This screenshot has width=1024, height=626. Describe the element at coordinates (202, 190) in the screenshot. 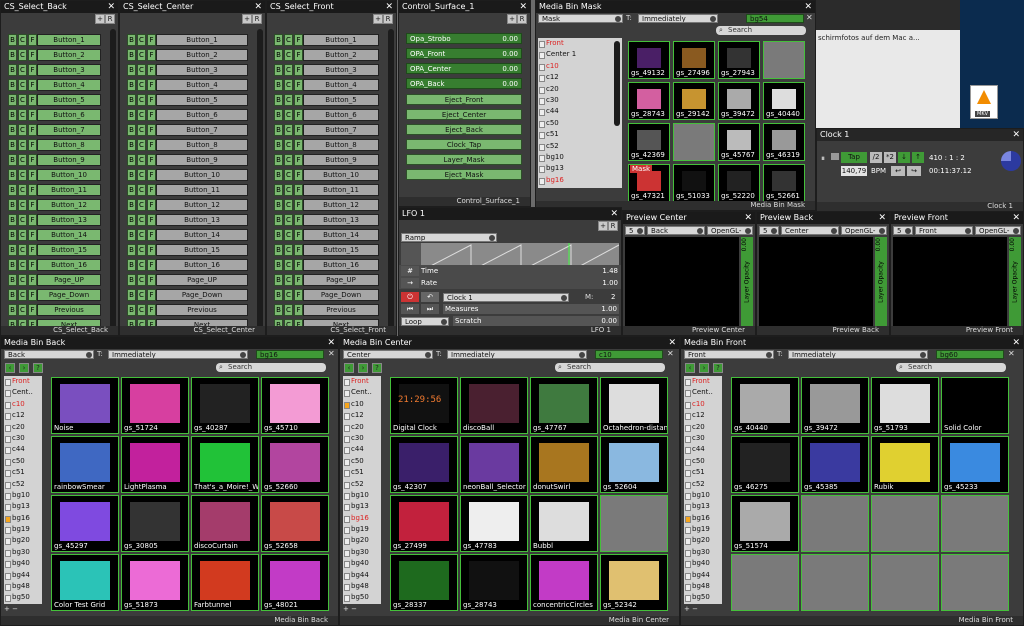

I see `cs-button: Button_11` at that location.